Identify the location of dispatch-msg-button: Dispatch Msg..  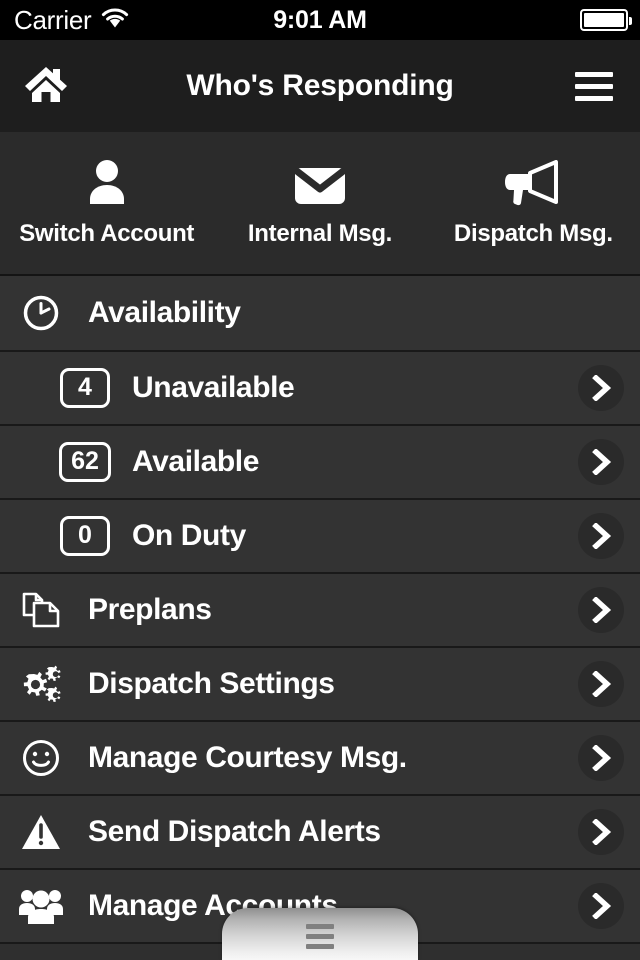
(533, 203).